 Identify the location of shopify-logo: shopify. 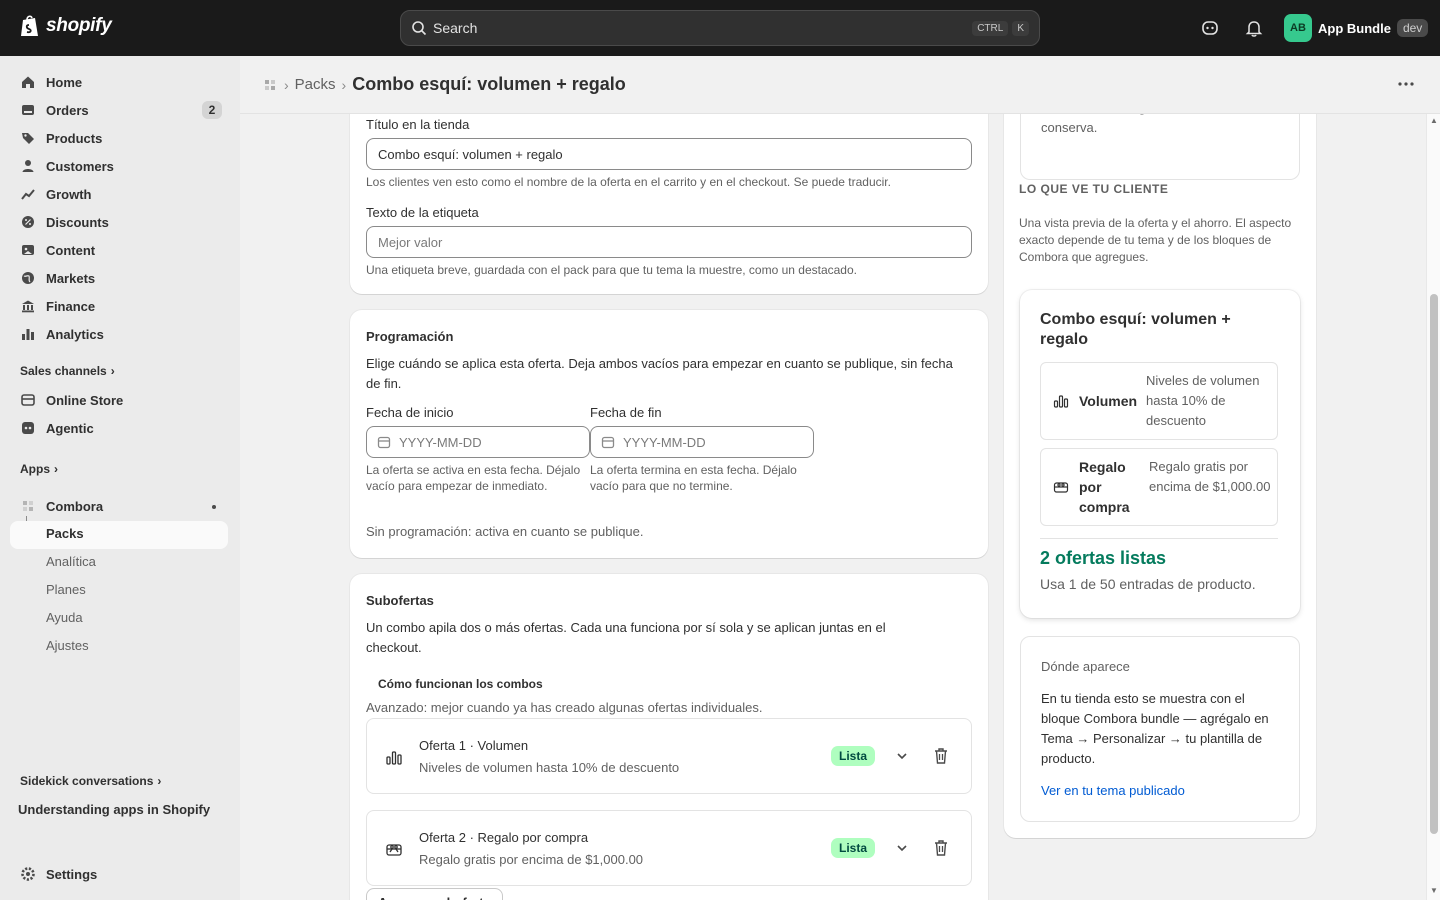
(66, 26).